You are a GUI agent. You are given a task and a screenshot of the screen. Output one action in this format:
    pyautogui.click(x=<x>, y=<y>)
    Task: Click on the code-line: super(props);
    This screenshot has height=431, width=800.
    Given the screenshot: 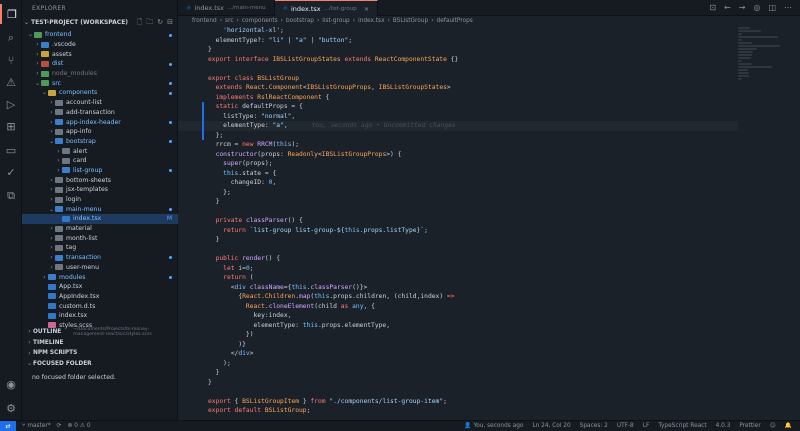 What is the action you would take?
    pyautogui.click(x=458, y=164)
    